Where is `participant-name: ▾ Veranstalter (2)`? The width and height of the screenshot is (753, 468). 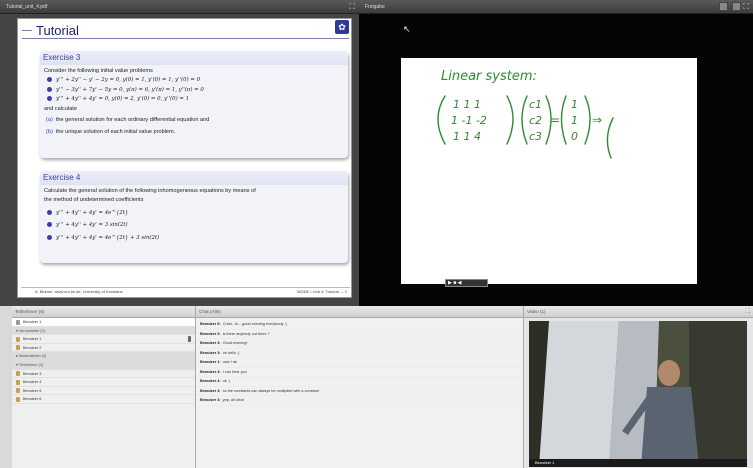
participant-name: ▾ Veranstalter (2) is located at coordinates (30, 330).